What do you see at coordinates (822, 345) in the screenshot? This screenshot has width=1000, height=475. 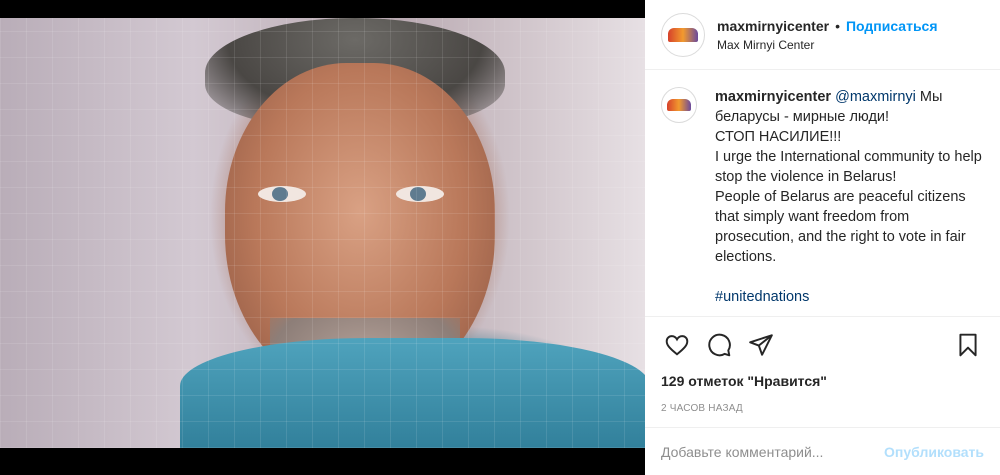 I see `action-icons` at bounding box center [822, 345].